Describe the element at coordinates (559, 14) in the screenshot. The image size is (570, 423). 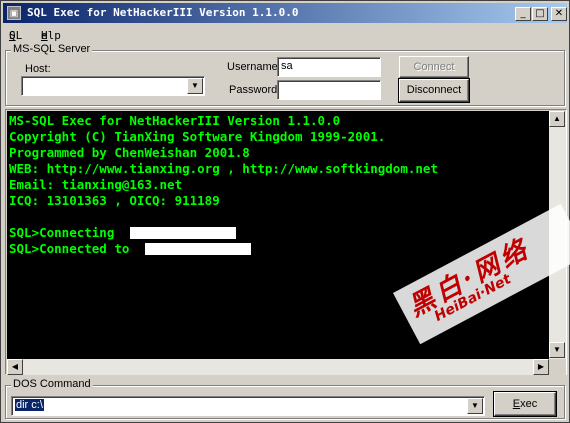
I see `close-button: ✕` at that location.